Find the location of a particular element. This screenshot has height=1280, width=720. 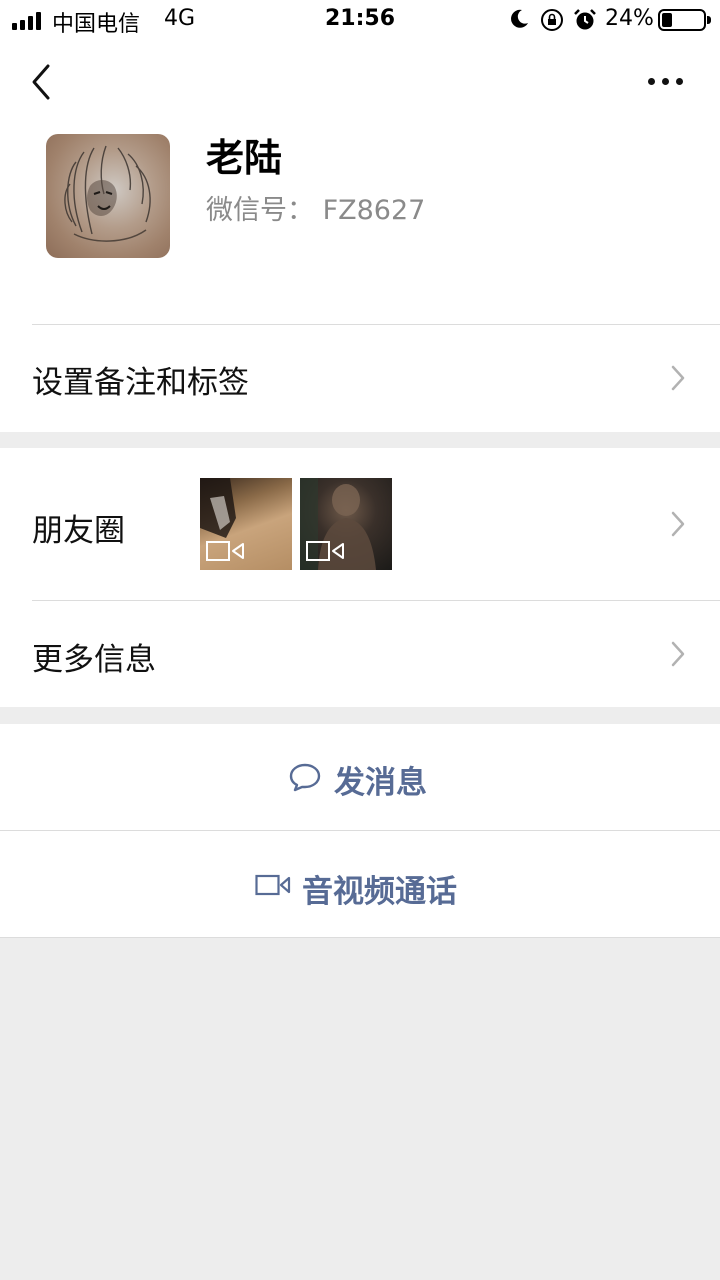

divider is located at coordinates (360, 937).